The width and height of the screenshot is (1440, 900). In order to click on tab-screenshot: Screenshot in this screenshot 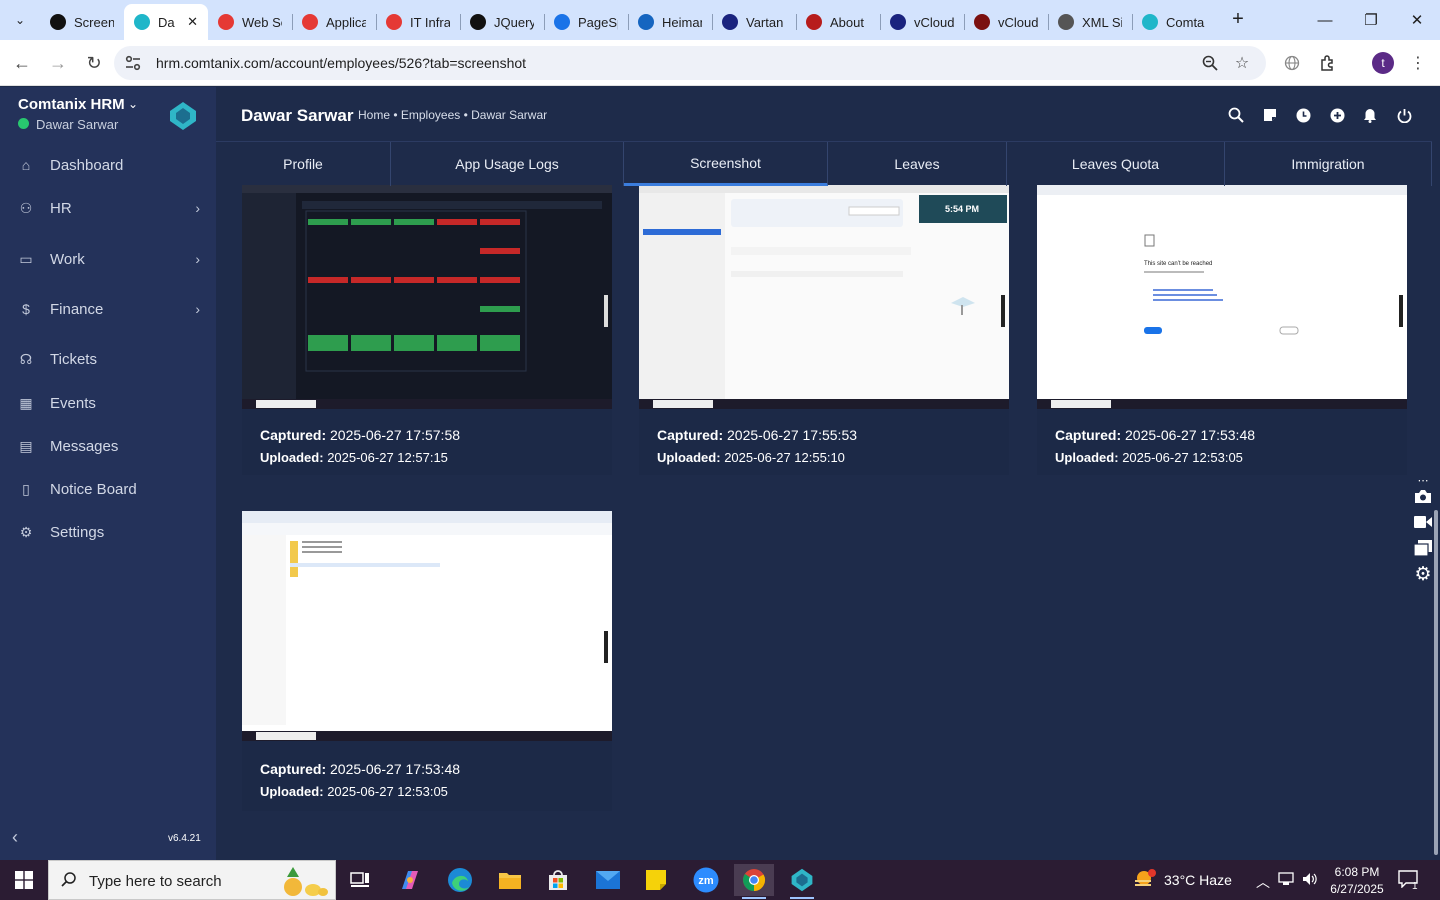, I will do `click(726, 164)`.